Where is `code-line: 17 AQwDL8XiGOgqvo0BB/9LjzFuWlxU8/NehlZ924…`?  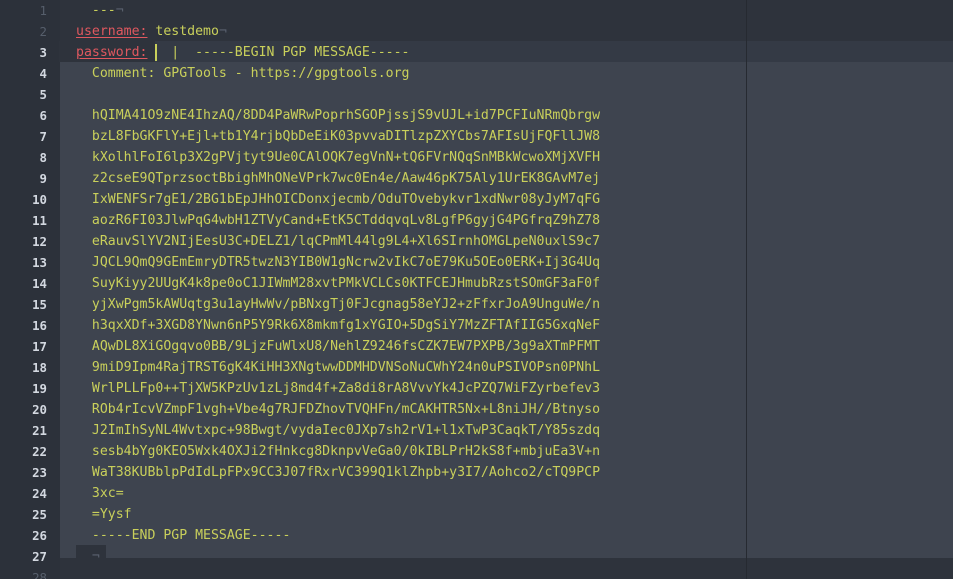
code-line: 17 AQwDL8XiGOgqvo0BB/9LjzFuWlxU8/NehlZ924… is located at coordinates (476, 346).